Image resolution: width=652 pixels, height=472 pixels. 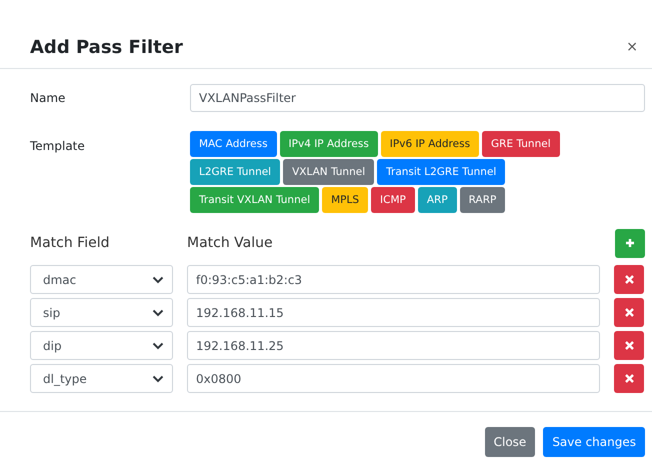 I want to click on match-value-field: f0:93:c5:a1:b2:c3, so click(x=393, y=279).